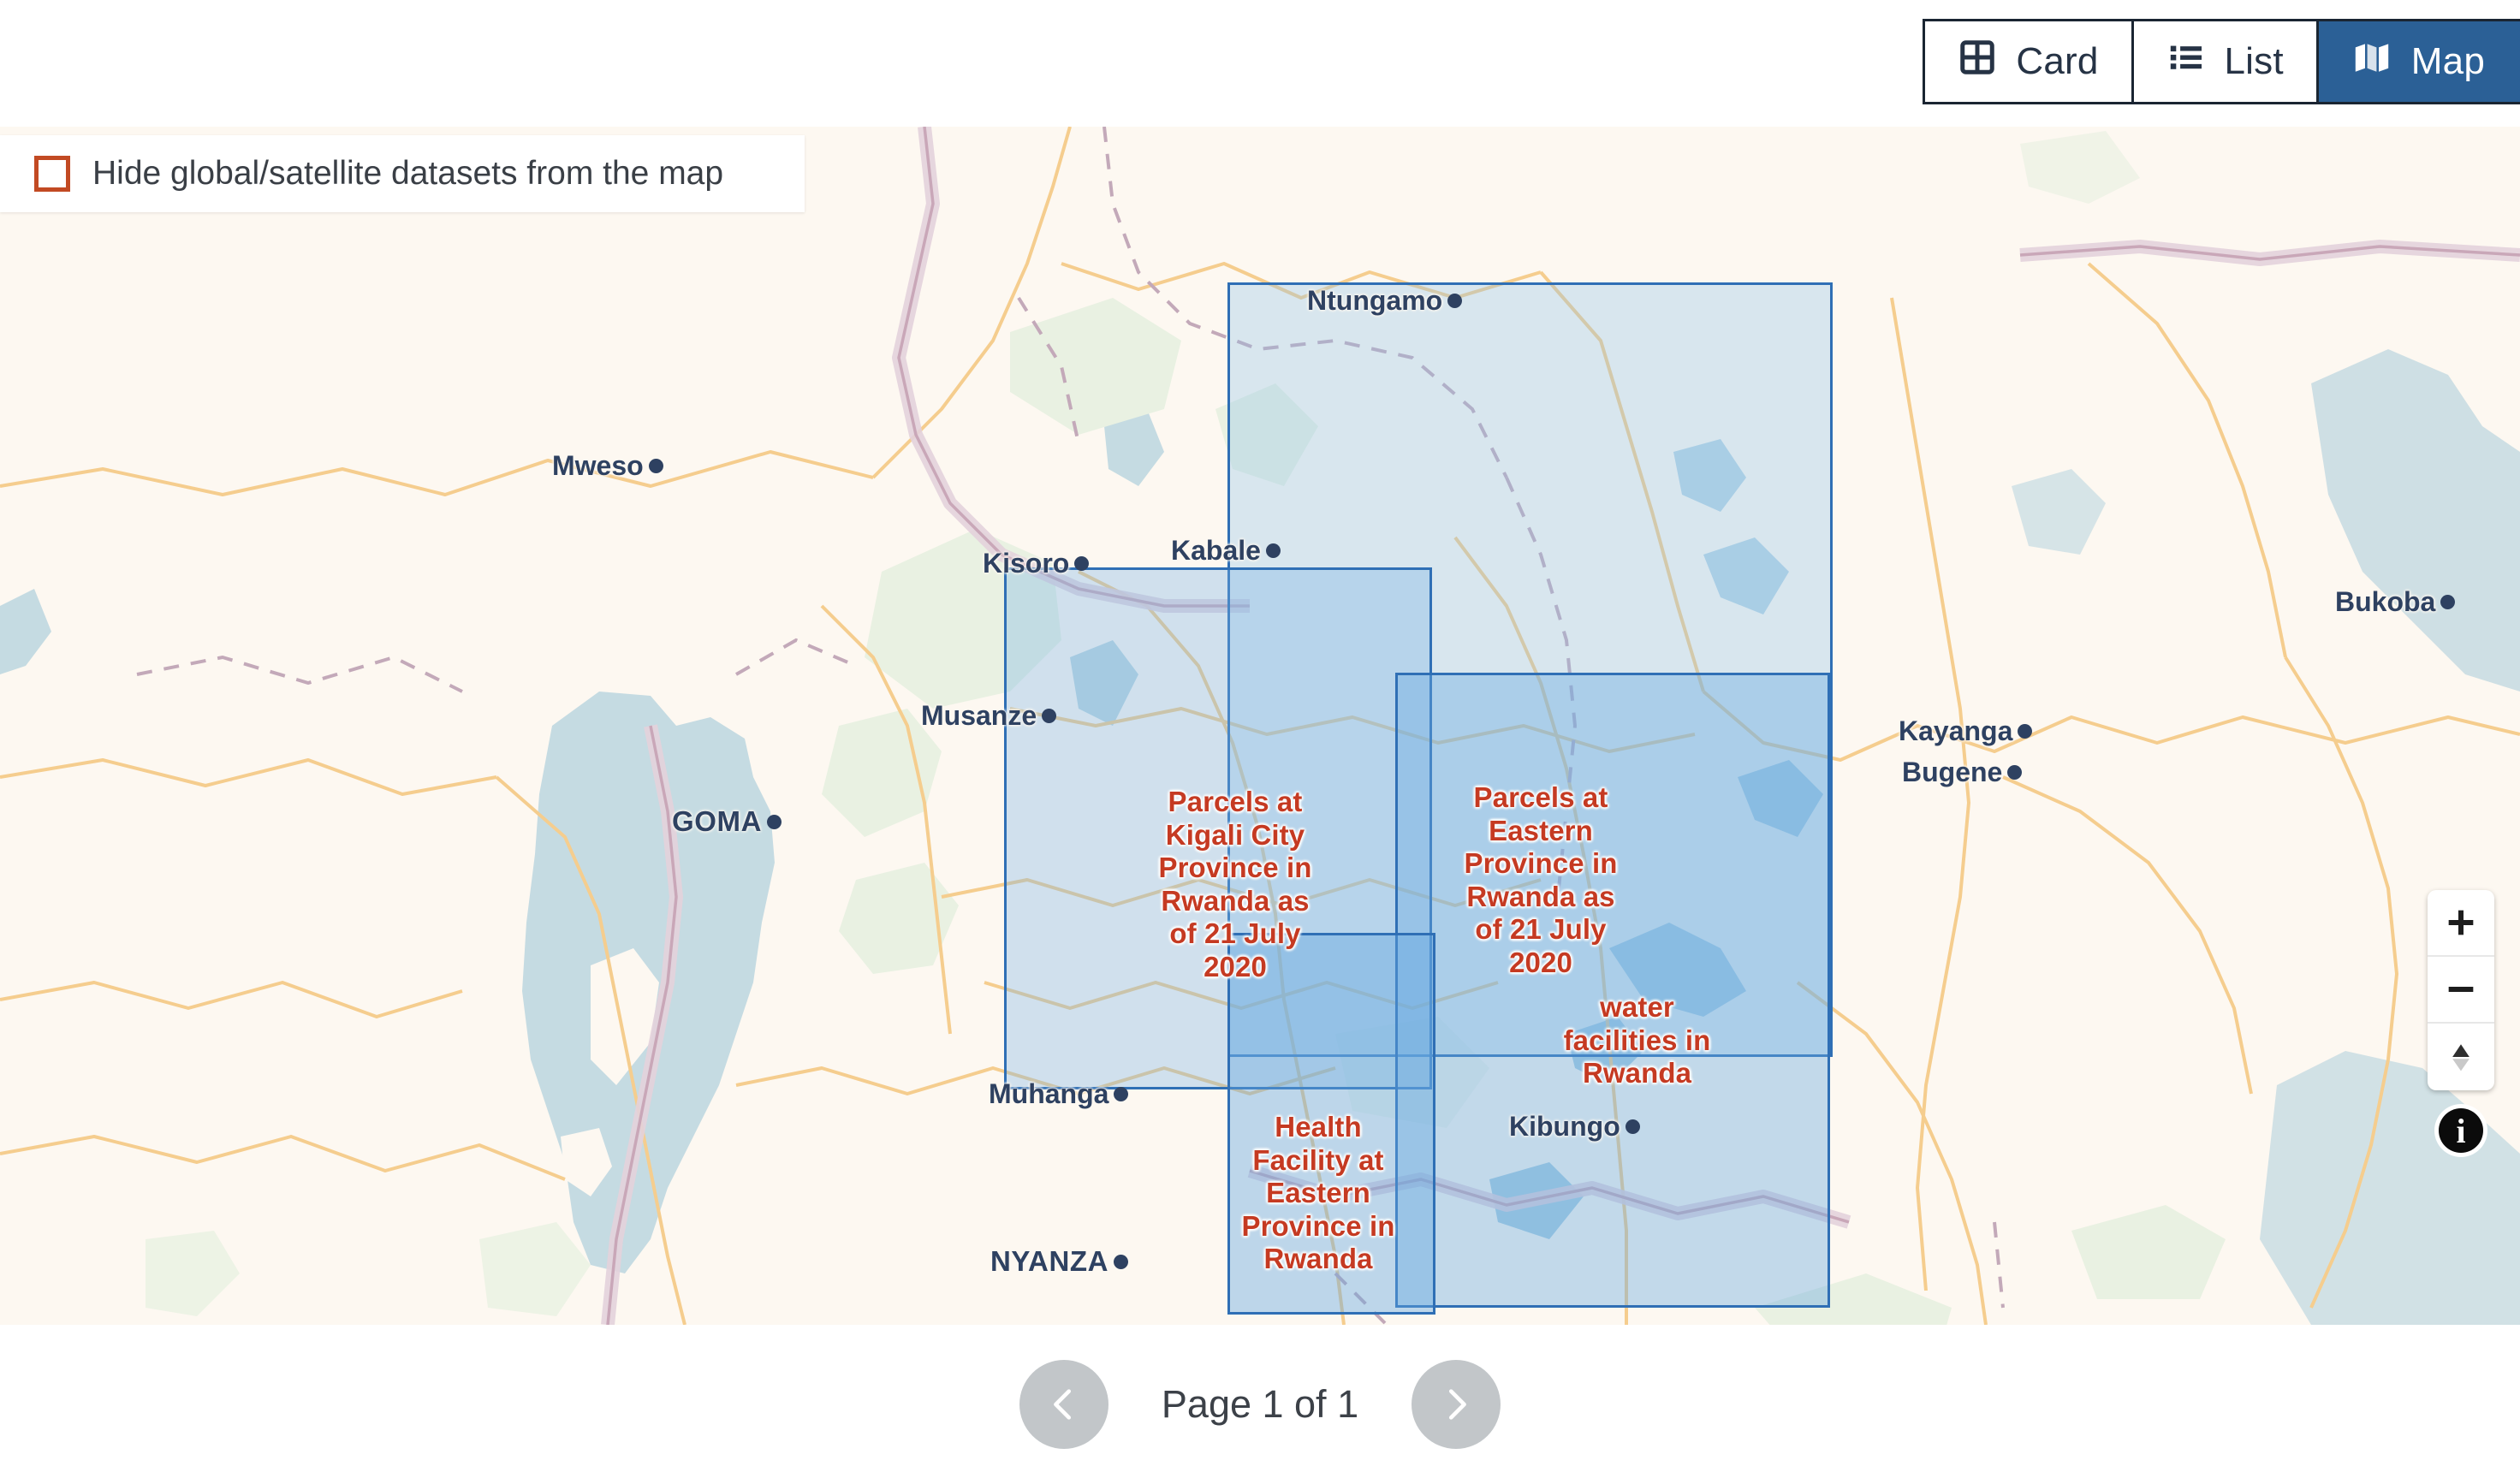  Describe the element at coordinates (1216, 551) in the screenshot. I see `city-name: Kabale` at that location.